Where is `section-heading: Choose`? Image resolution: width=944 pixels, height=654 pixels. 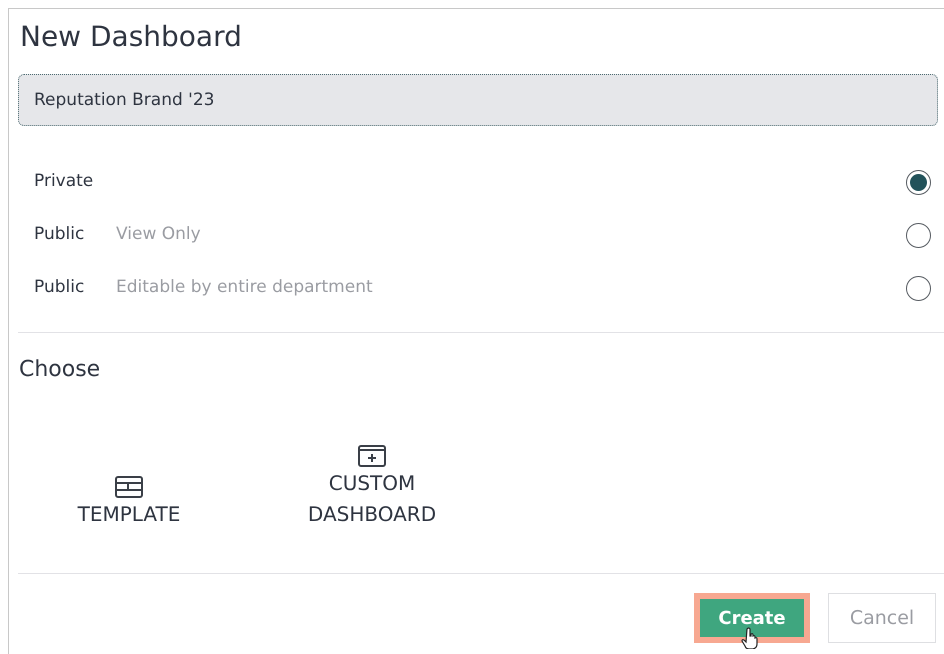
section-heading: Choose is located at coordinates (60, 370).